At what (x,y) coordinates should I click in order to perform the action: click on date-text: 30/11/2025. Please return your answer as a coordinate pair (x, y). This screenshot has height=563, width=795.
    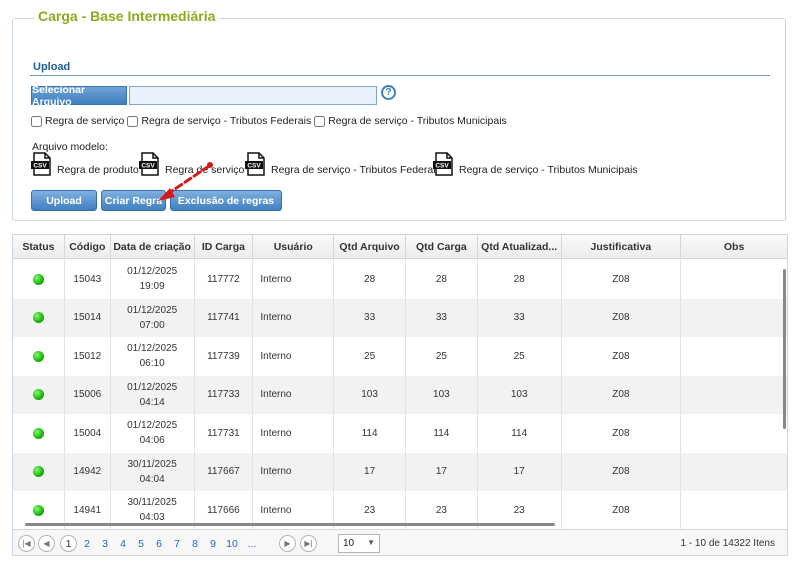
    Looking at the image, I should click on (152, 464).